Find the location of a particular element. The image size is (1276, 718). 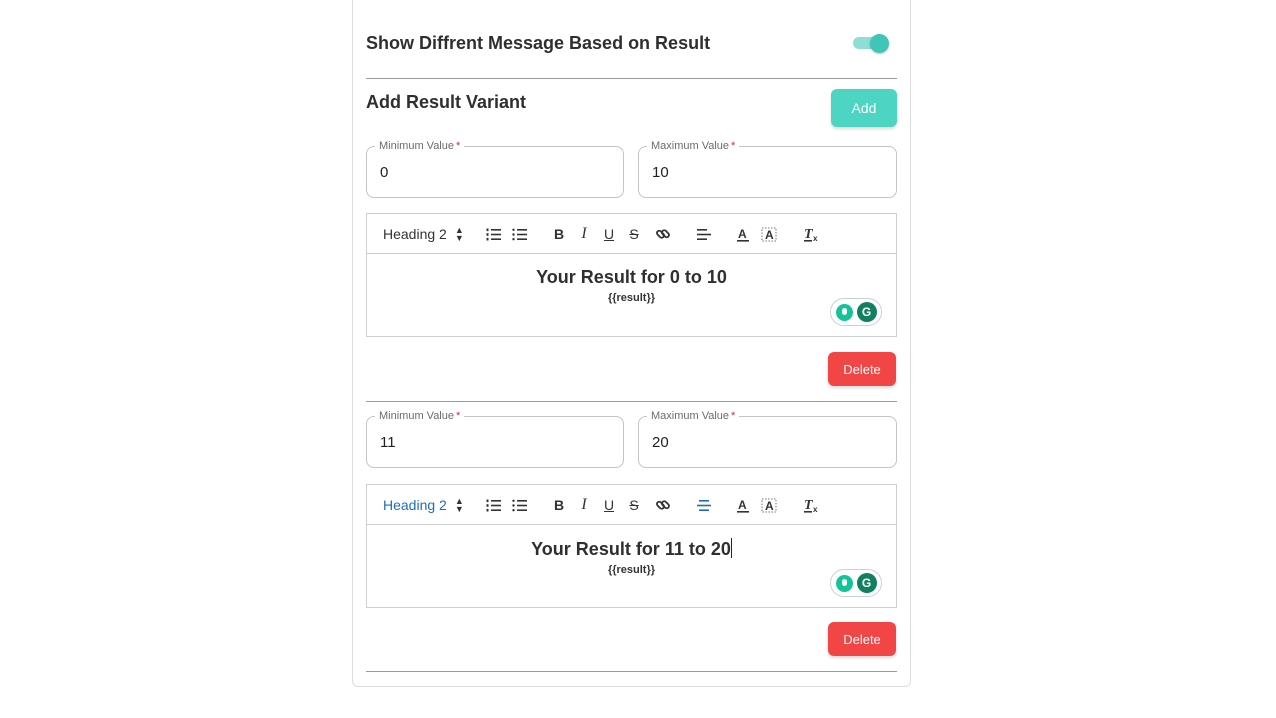

align-center-icon is located at coordinates (704, 505).